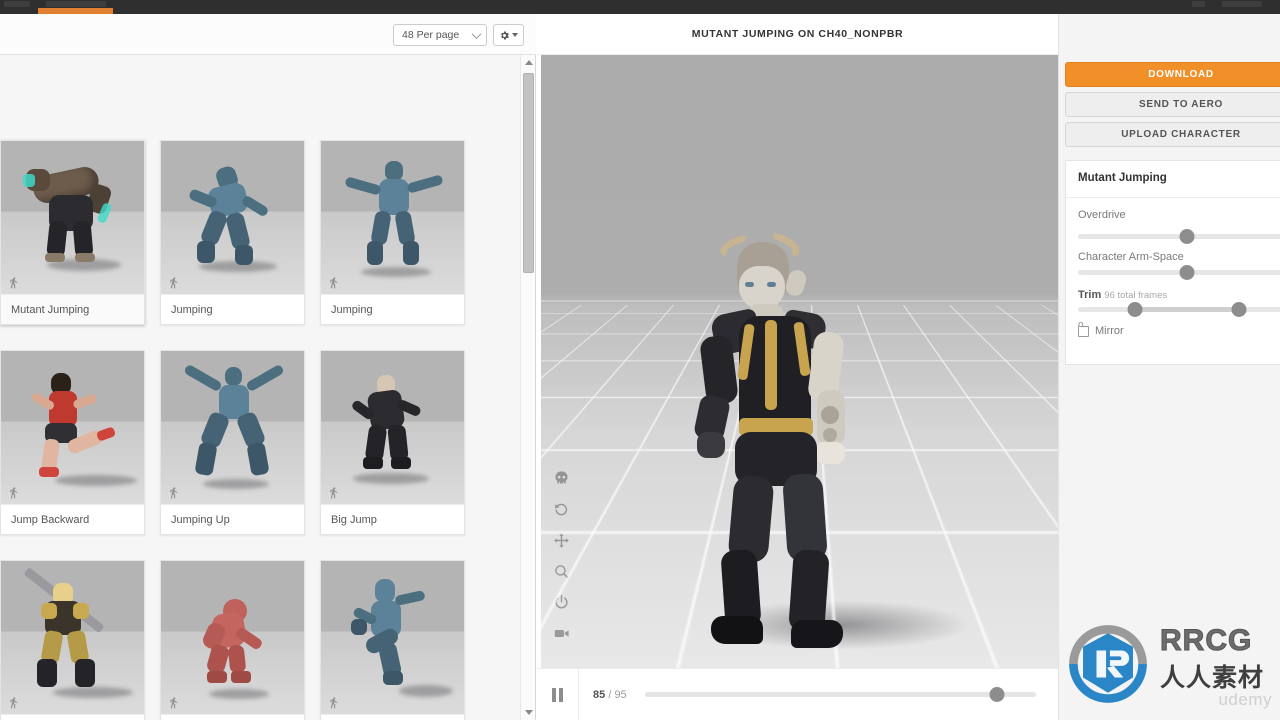 The image size is (1280, 720). What do you see at coordinates (561, 694) in the screenshot?
I see `pause-icon-second-bar` at bounding box center [561, 694].